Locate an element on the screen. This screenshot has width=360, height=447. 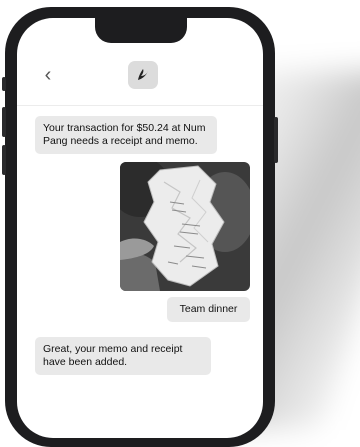
app-logo is located at coordinates (143, 75).